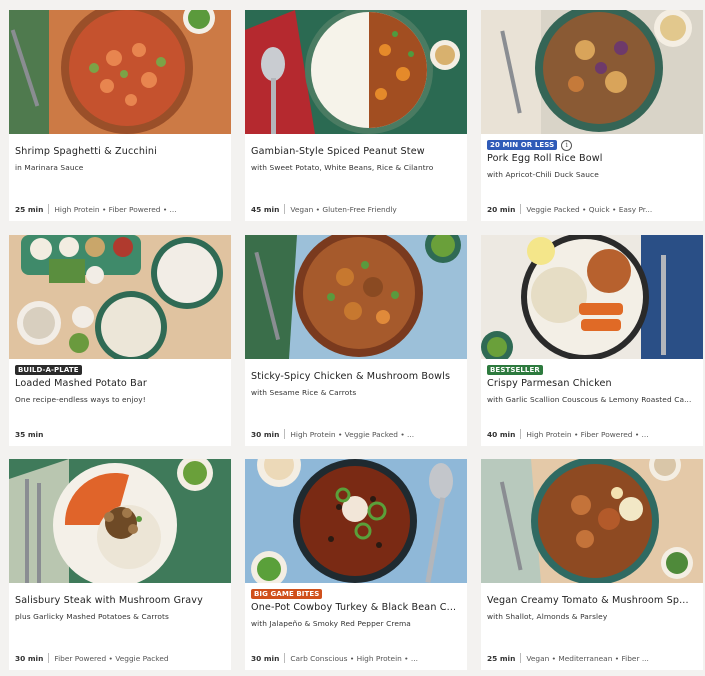  What do you see at coordinates (120, 370) in the screenshot?
I see `badge-row: BUILD-A-PLATE` at bounding box center [120, 370].